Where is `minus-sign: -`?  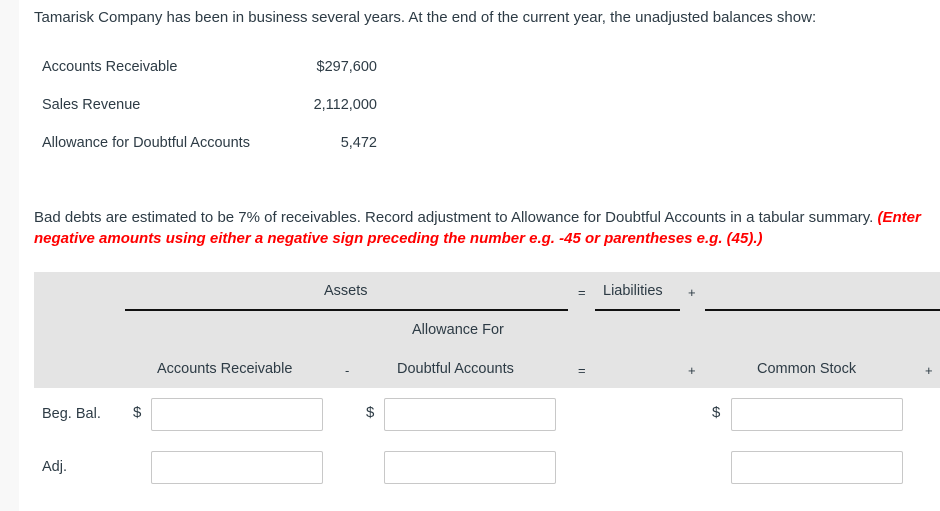 minus-sign: - is located at coordinates (347, 370).